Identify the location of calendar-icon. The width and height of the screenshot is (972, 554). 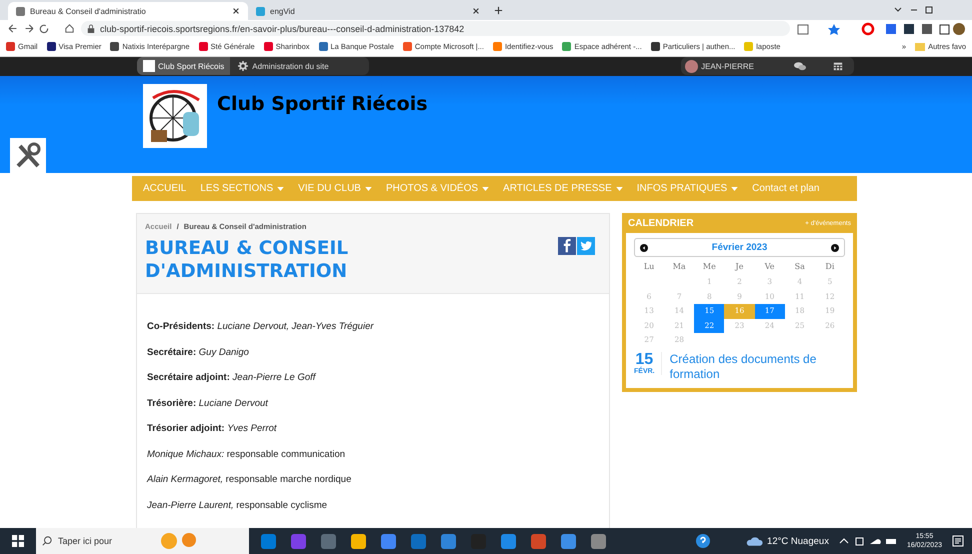
(838, 66).